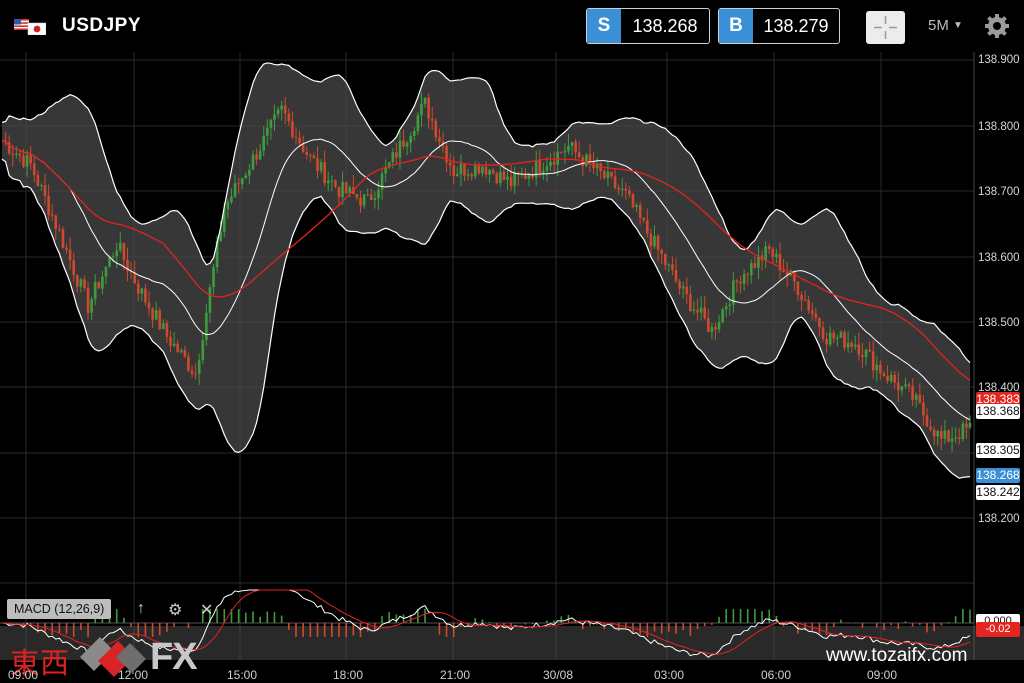 Image resolution: width=1024 pixels, height=683 pixels. I want to click on timeframe-label: 5M, so click(938, 25).